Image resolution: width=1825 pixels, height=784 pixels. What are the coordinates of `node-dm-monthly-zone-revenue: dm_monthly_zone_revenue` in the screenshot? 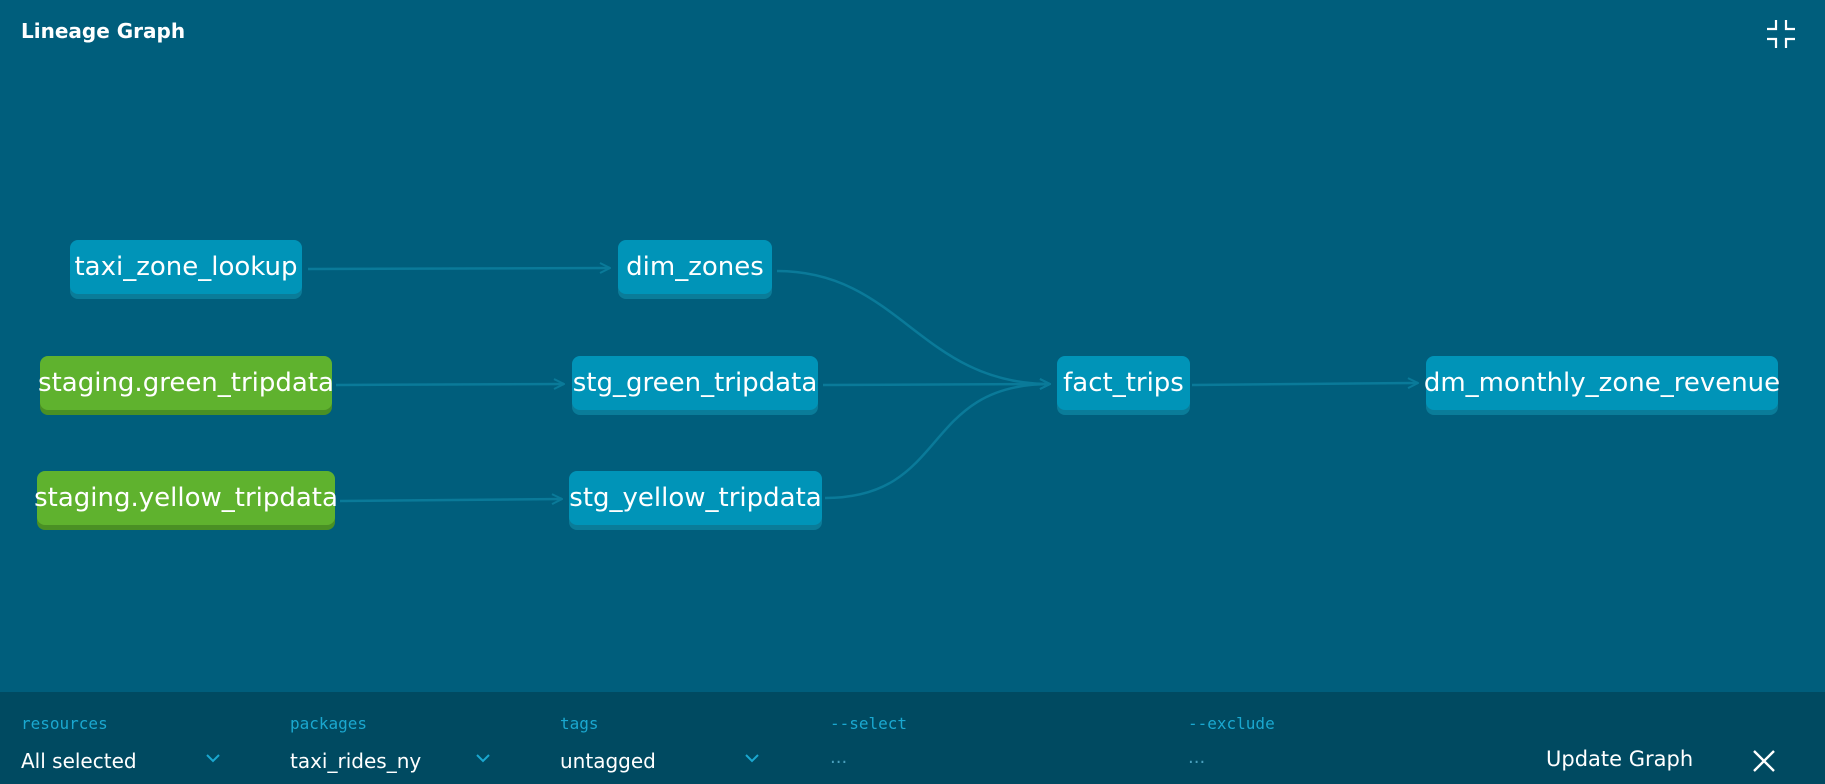 It's located at (1602, 383).